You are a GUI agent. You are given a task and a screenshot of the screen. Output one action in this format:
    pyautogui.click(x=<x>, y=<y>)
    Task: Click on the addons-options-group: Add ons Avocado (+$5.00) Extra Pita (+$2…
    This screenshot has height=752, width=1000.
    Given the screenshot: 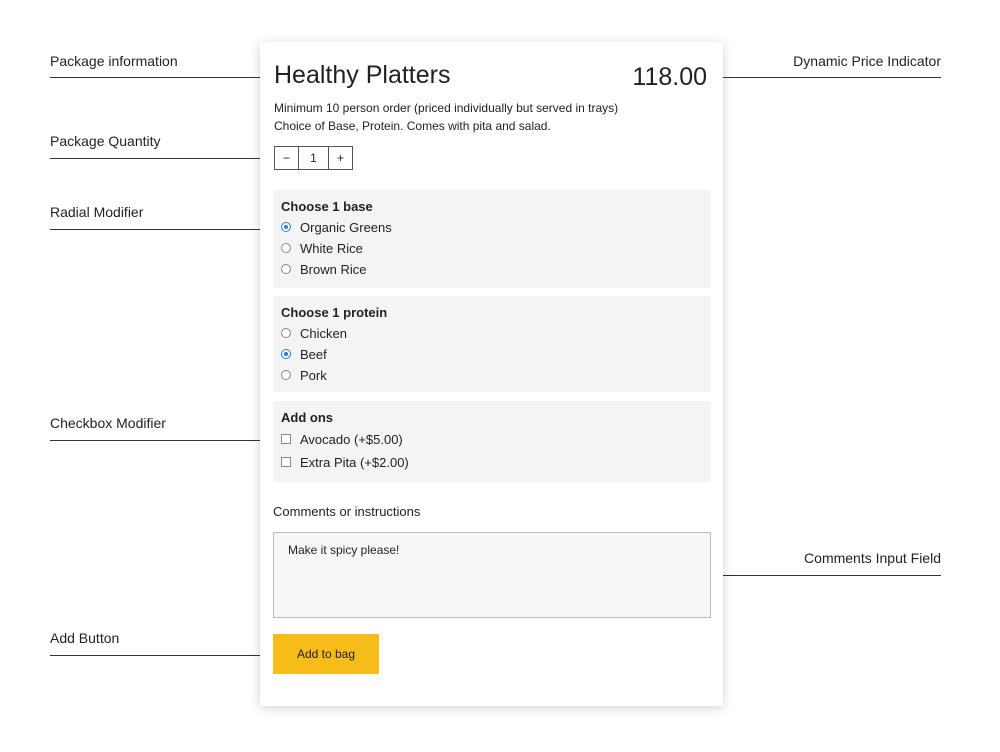 What is the action you would take?
    pyautogui.click(x=492, y=441)
    